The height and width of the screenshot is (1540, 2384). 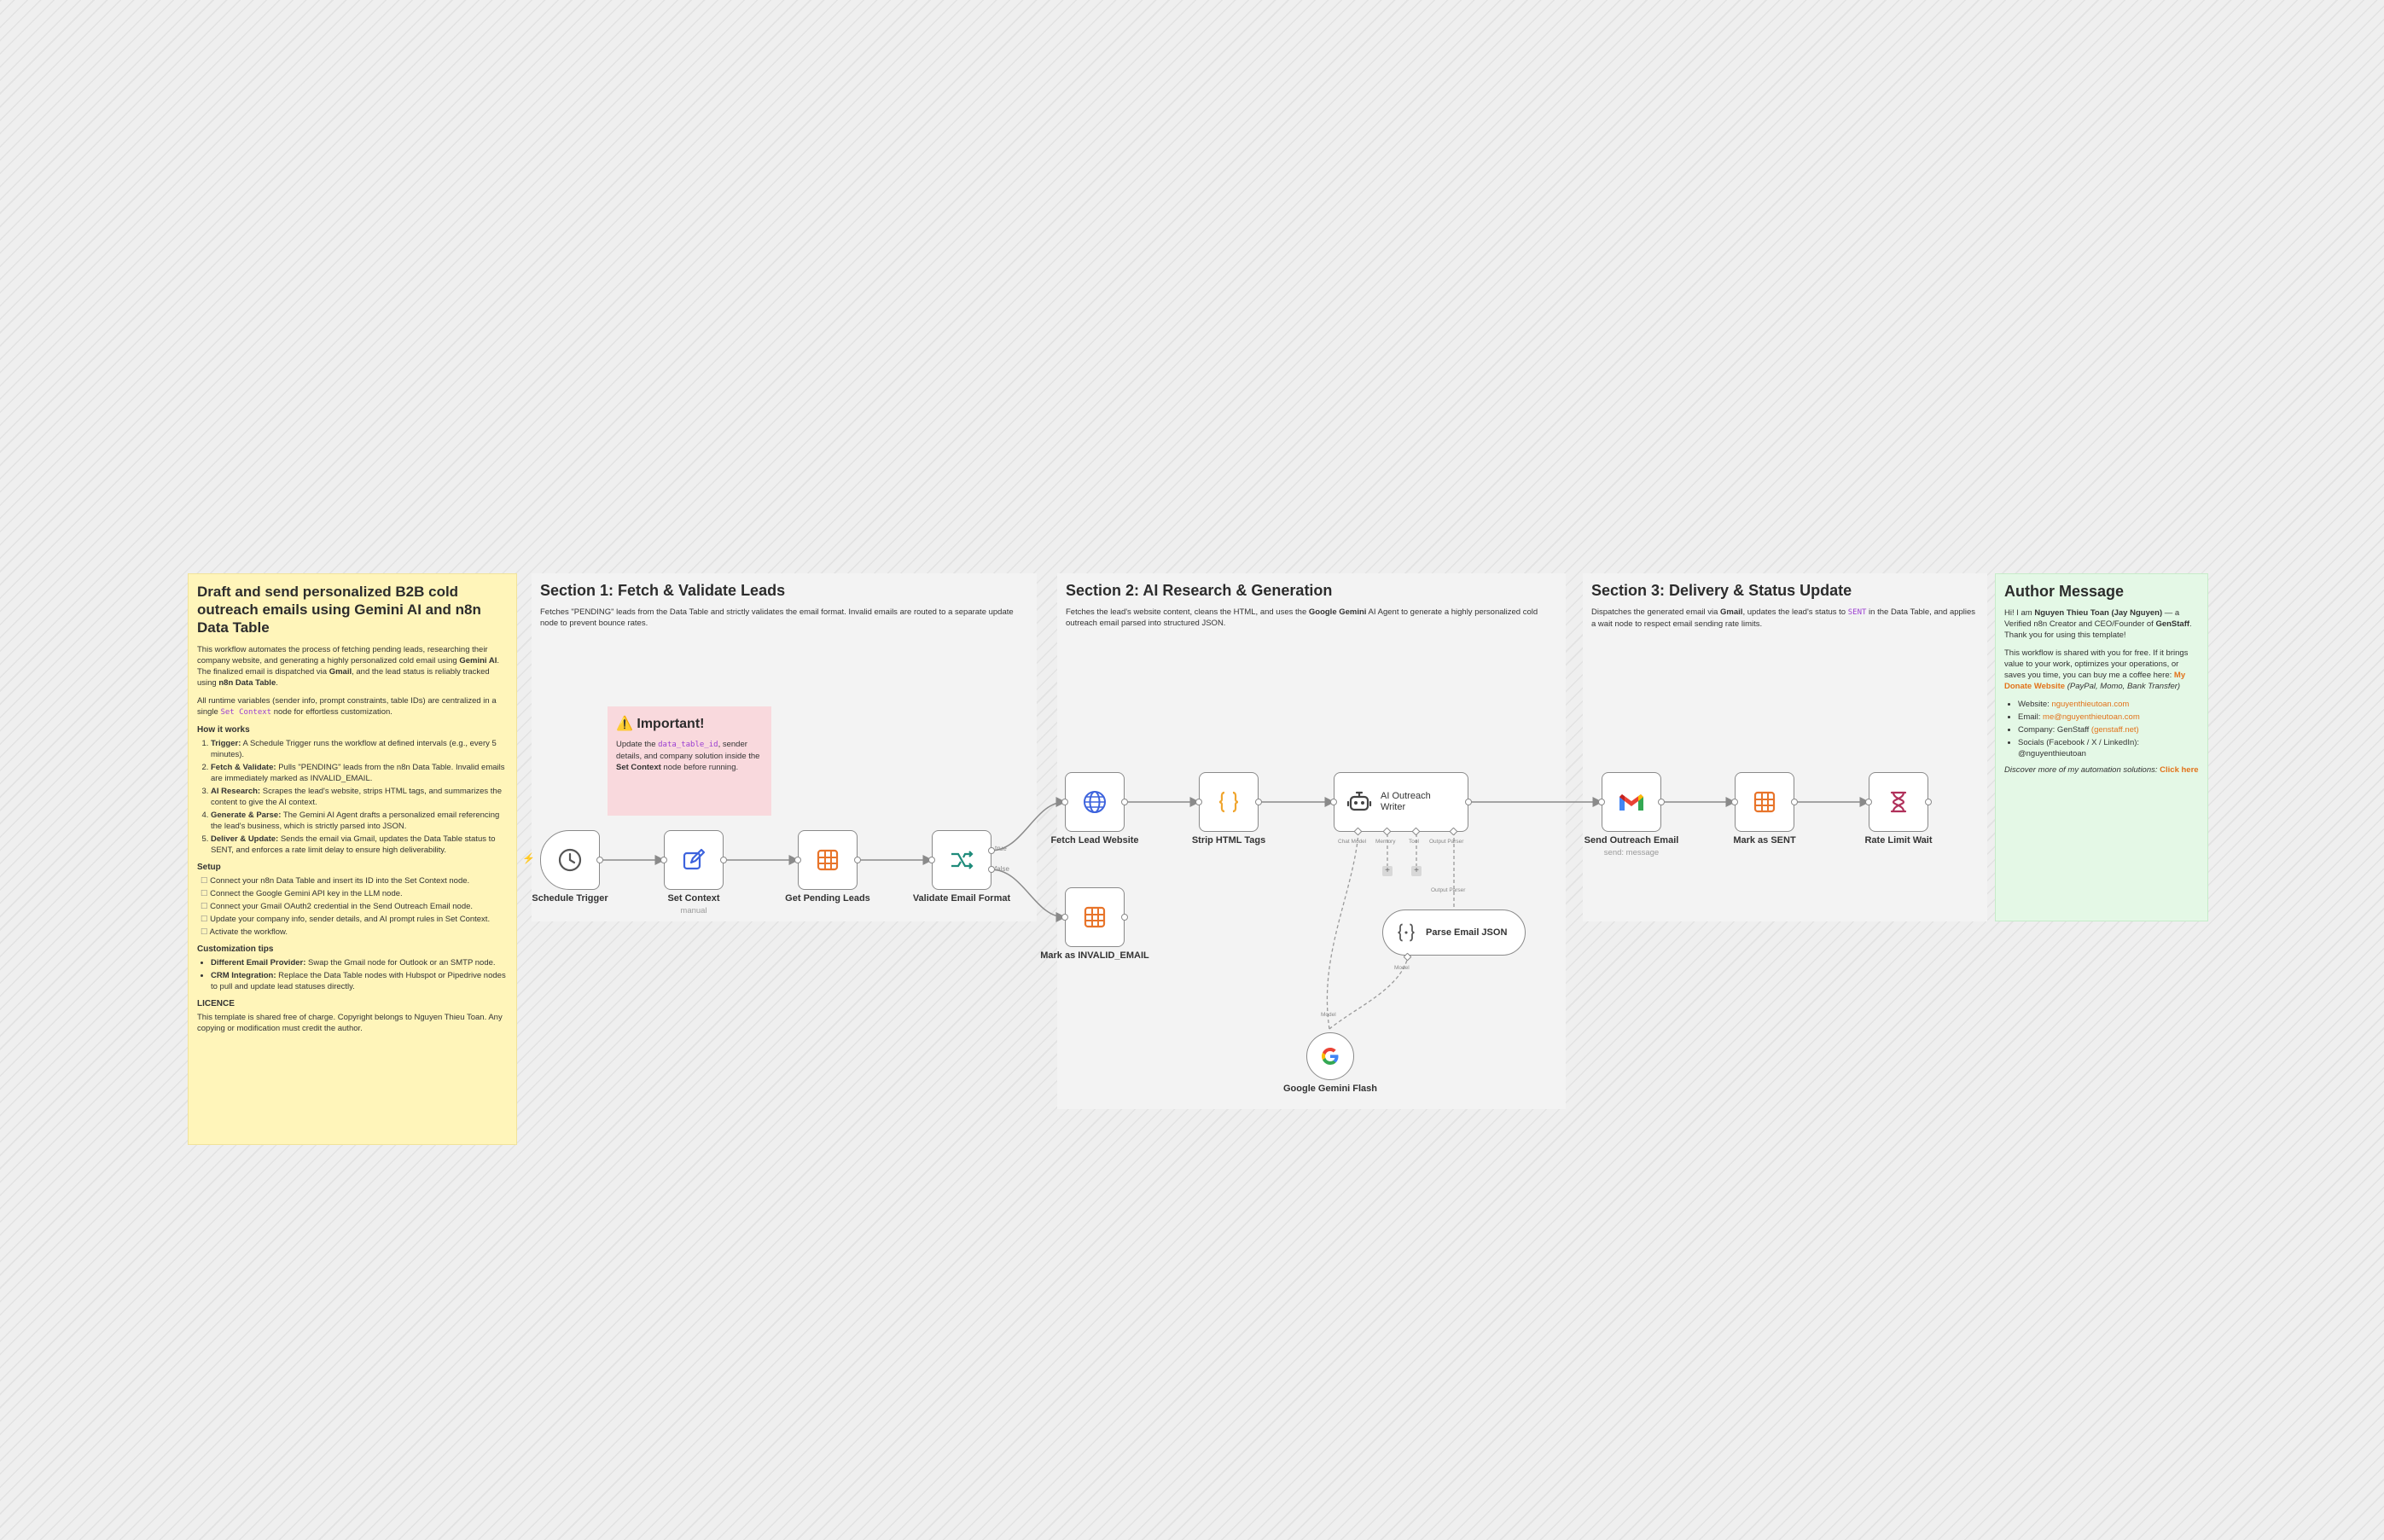 I want to click on hourglass-icon, so click(x=1899, y=802).